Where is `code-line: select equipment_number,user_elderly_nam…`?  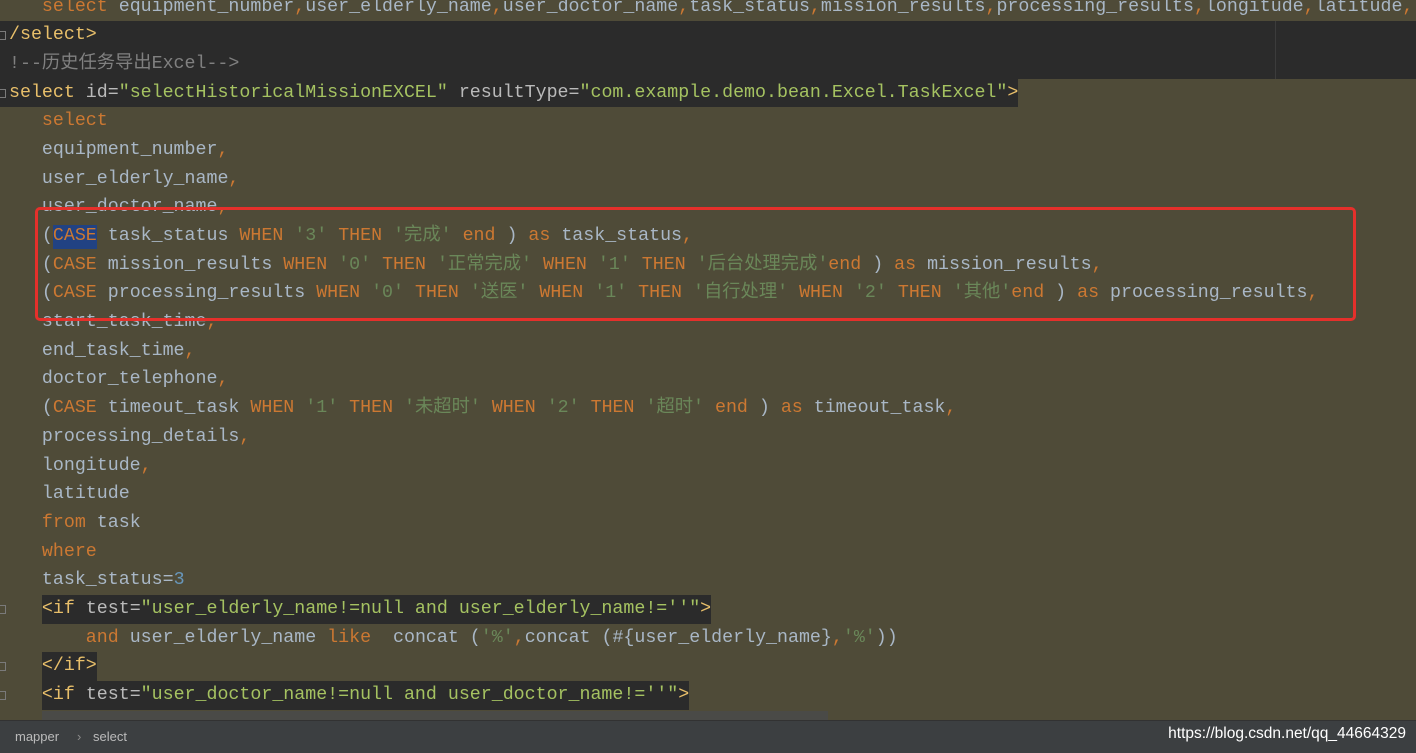
code-line: select equipment_number,user_elderly_nam… is located at coordinates (711, 10).